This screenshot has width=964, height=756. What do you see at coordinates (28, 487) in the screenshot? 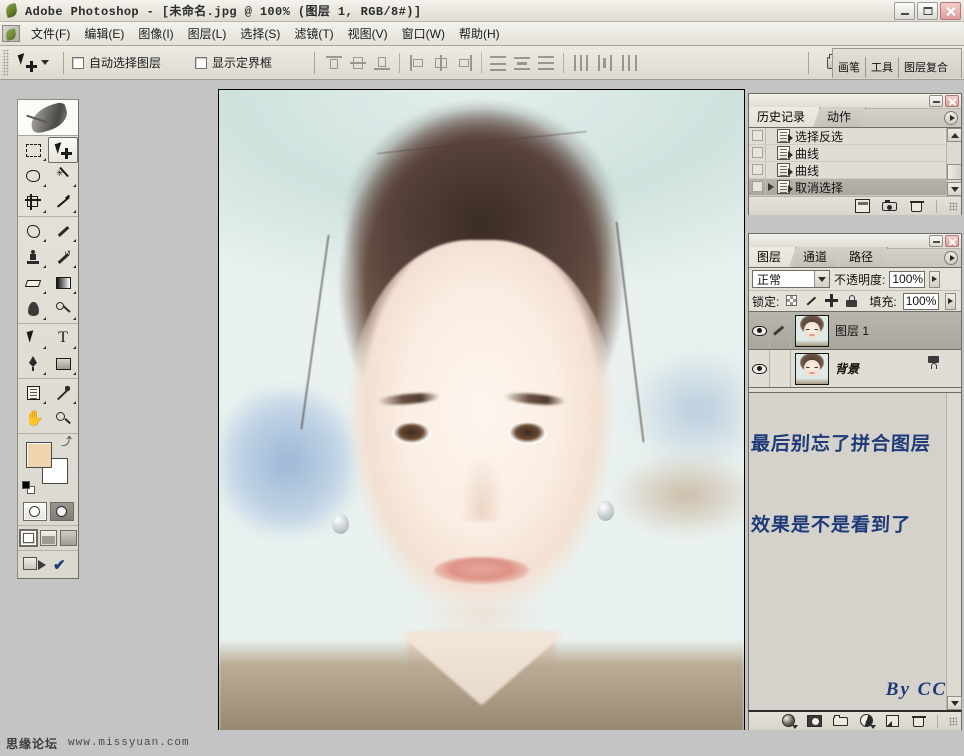
I see `default-colors-icon` at bounding box center [28, 487].